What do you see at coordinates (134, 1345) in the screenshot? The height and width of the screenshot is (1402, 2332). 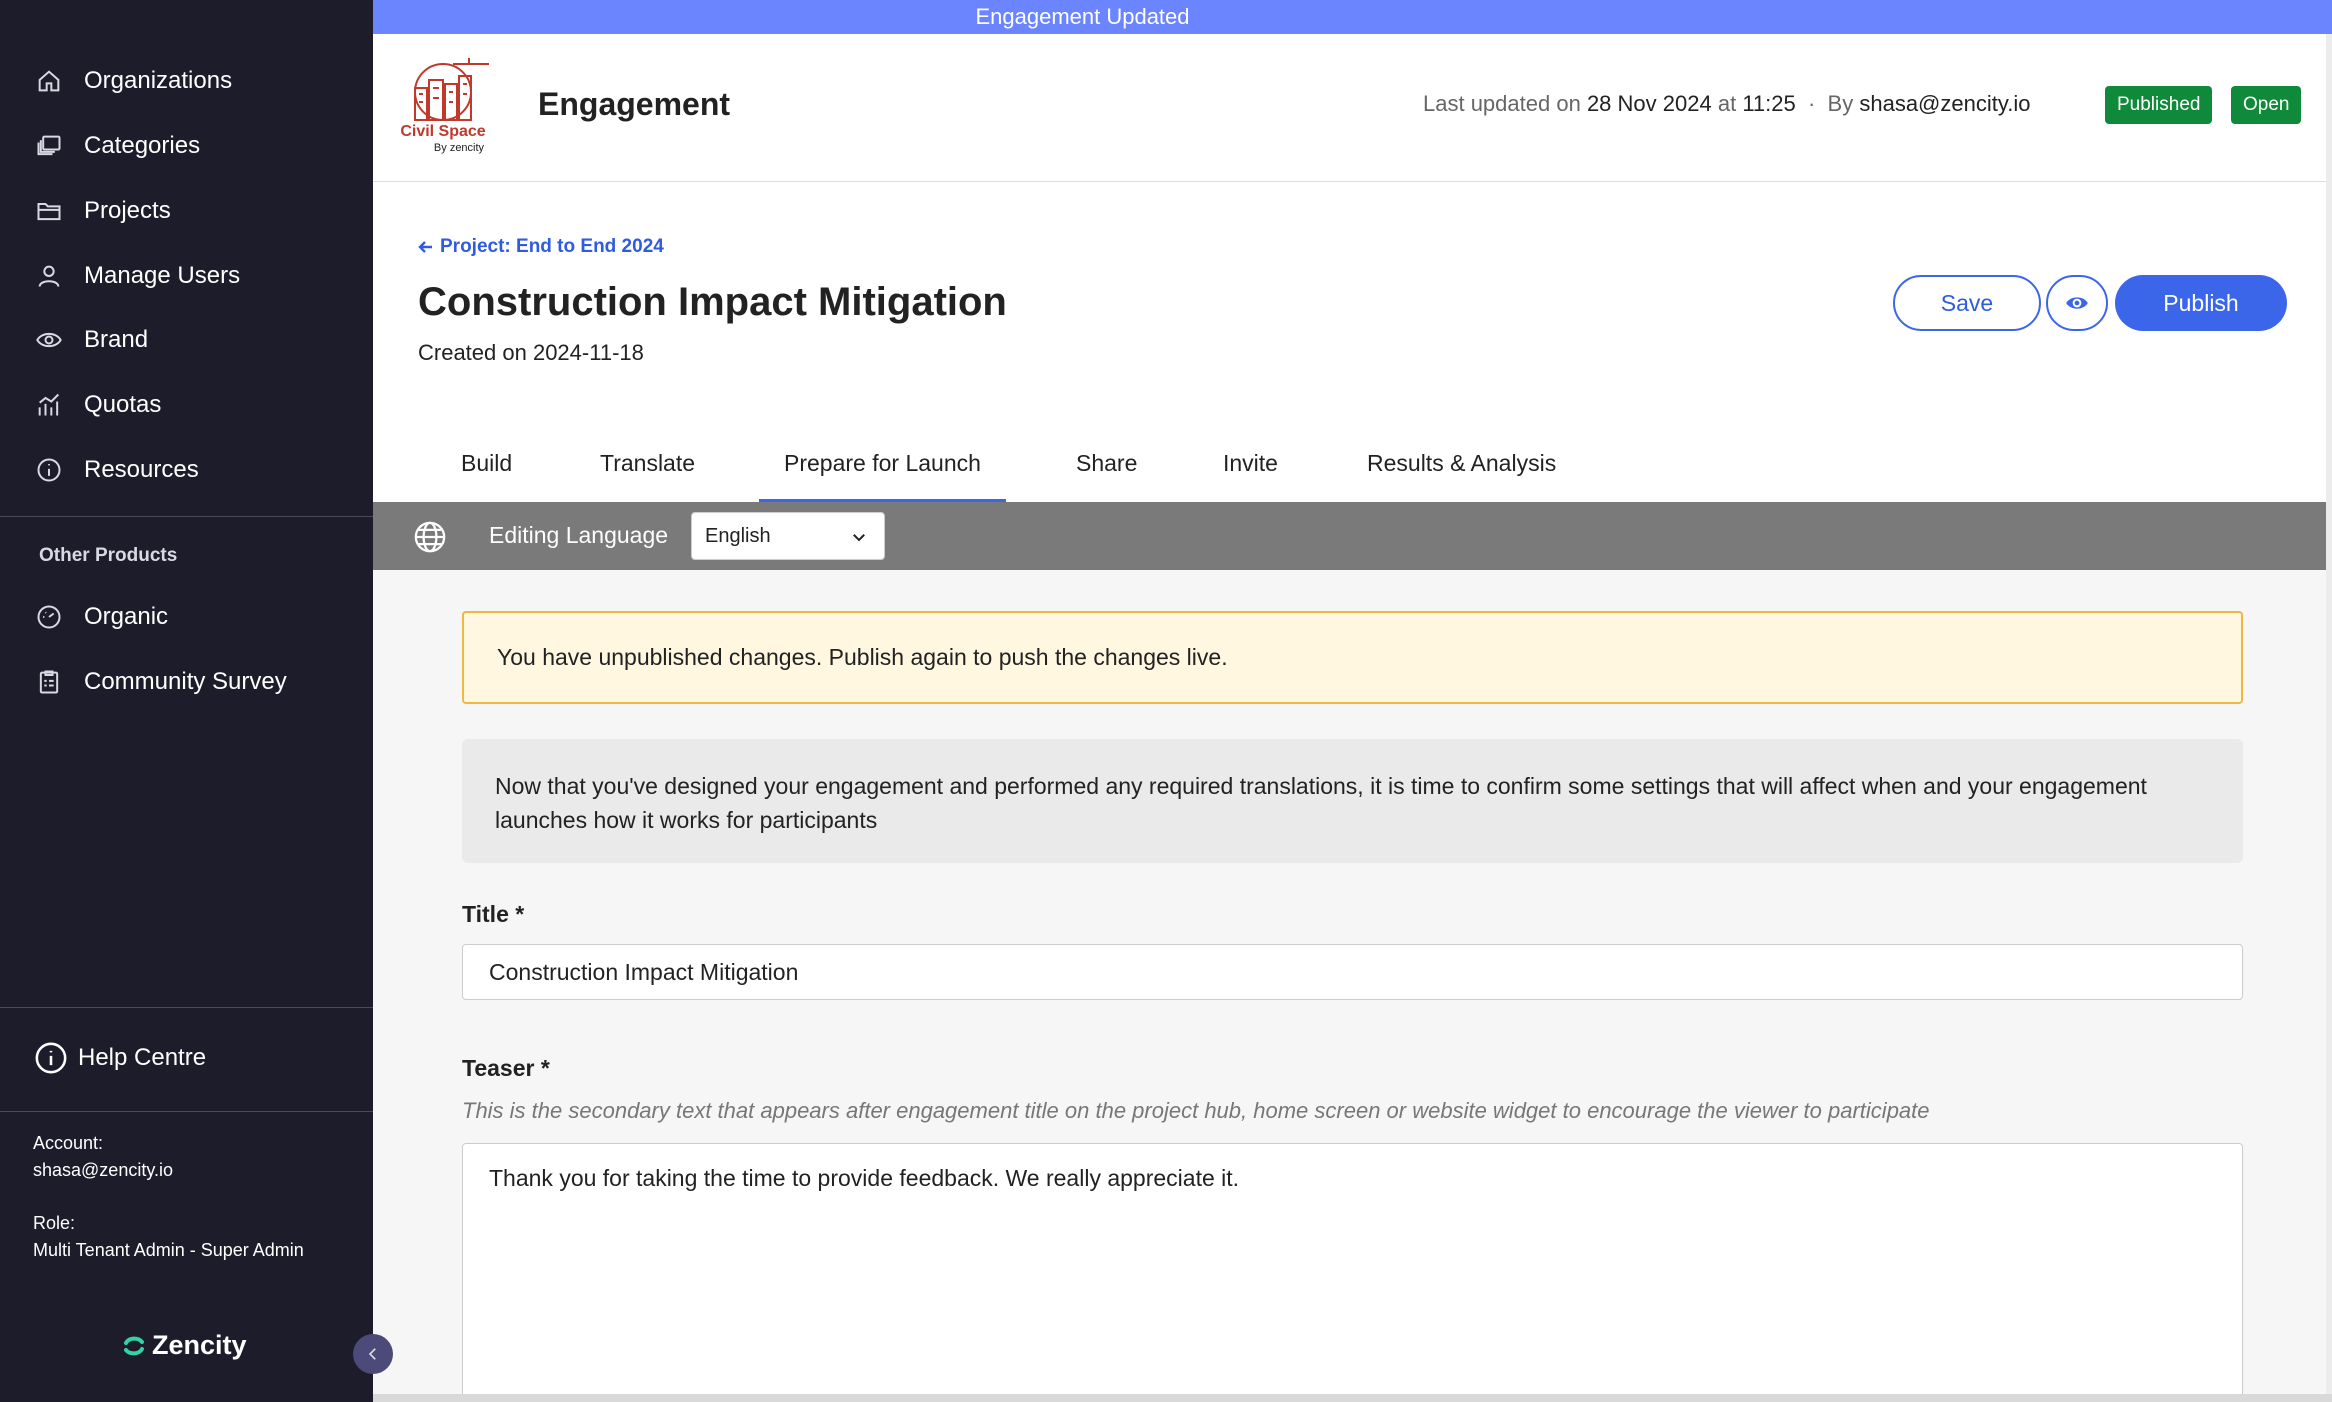 I see `zencity-mark-icon` at bounding box center [134, 1345].